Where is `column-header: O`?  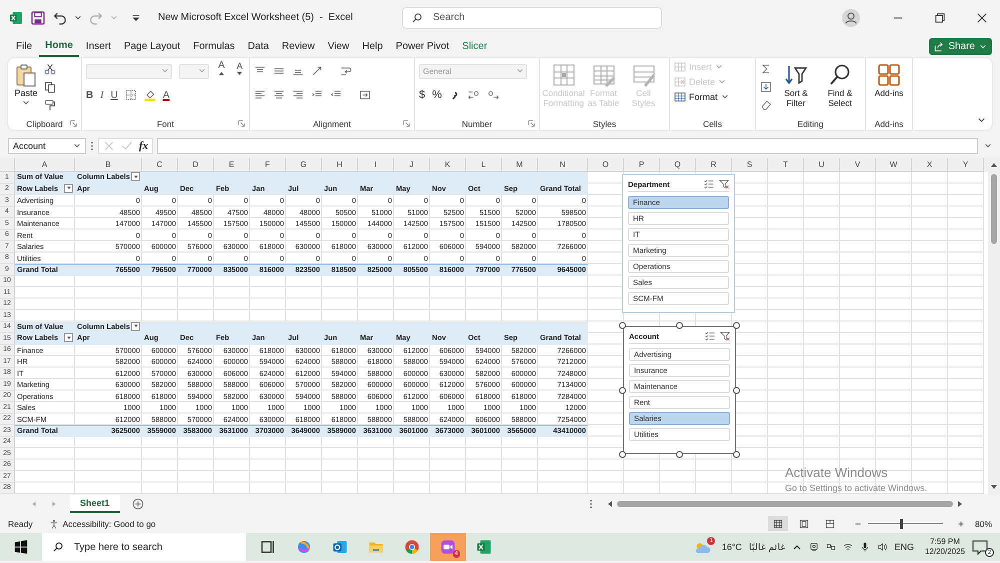 column-header: O is located at coordinates (606, 165).